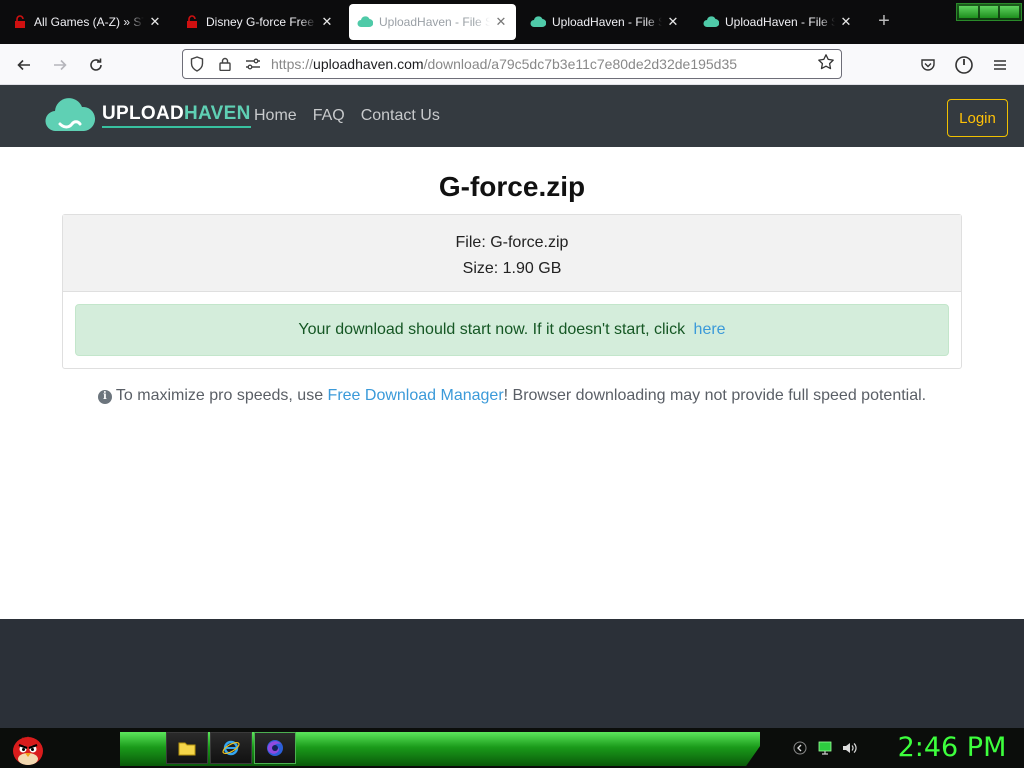  I want to click on maximize-button, so click(989, 12).